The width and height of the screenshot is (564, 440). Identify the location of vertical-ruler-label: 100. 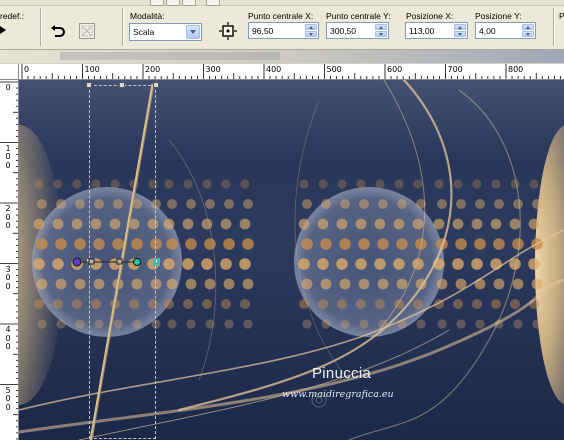
(8, 156).